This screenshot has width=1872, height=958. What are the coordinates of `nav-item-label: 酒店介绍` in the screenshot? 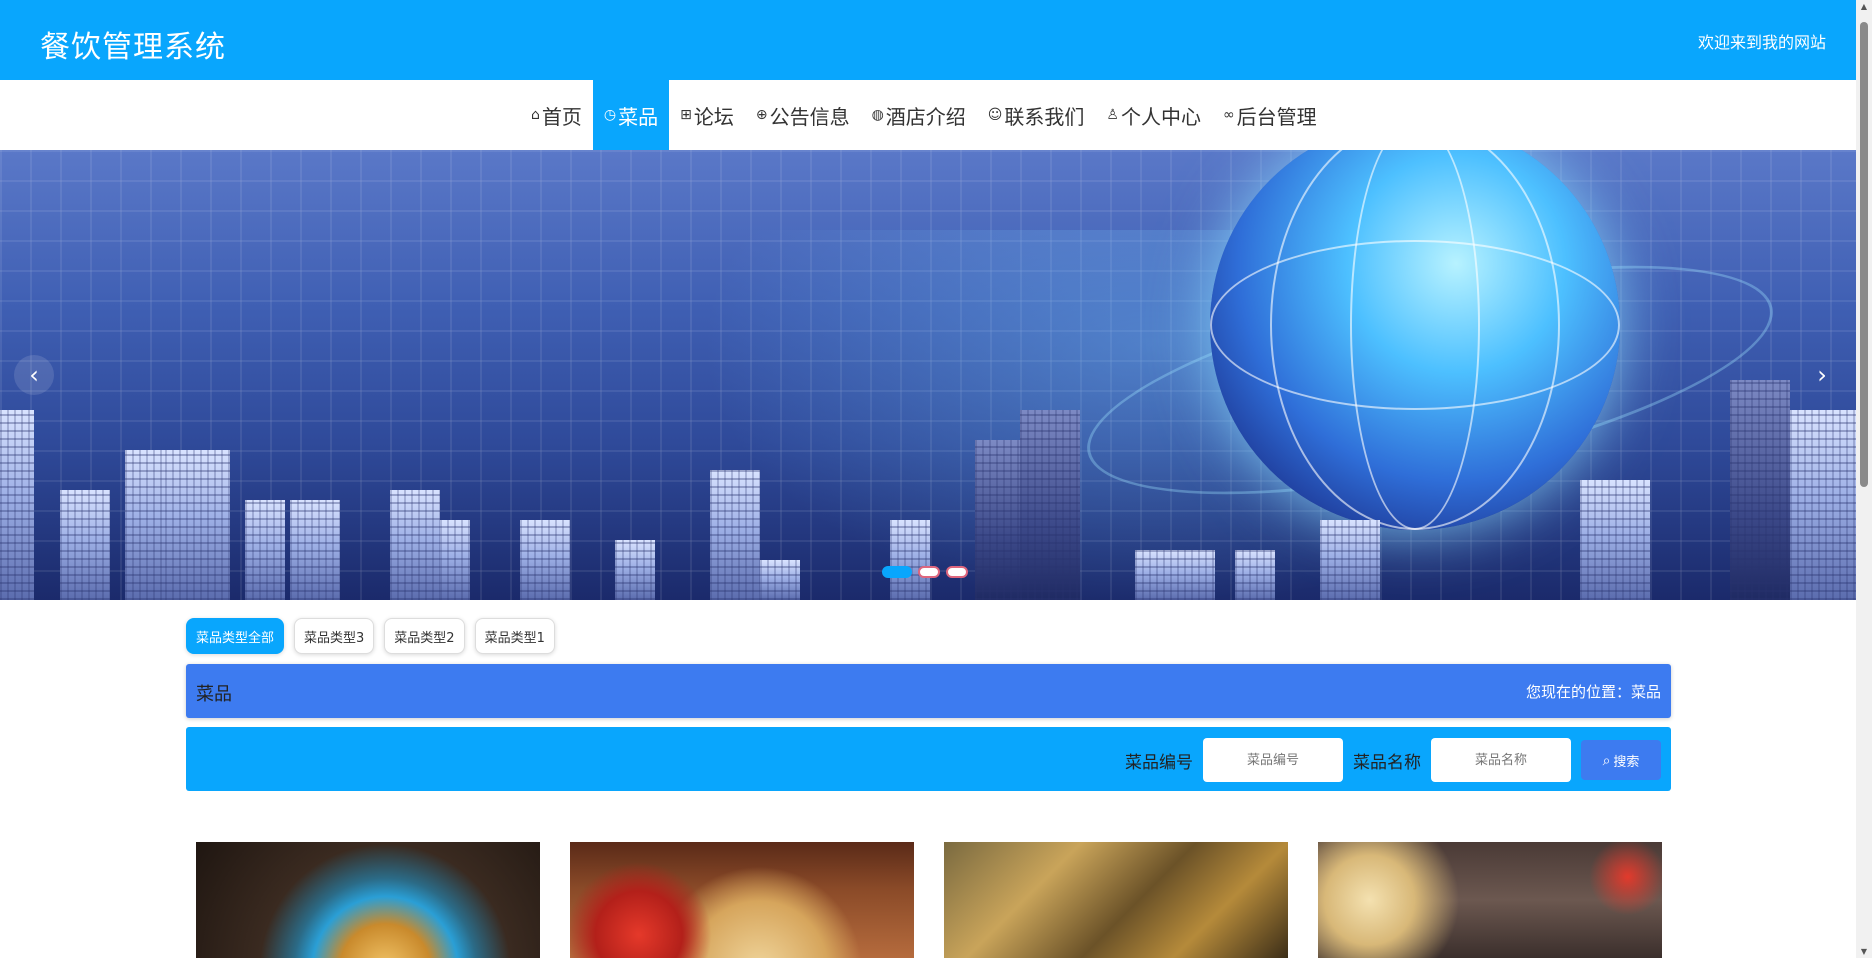 It's located at (925, 116).